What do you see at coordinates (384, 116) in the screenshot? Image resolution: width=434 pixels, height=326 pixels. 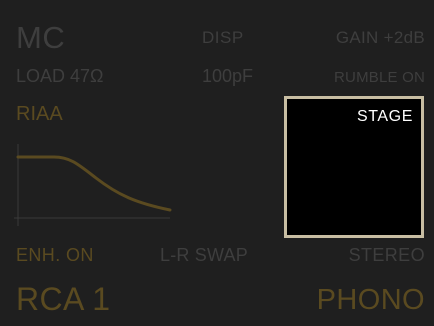 I see `stage-label: STAGE` at bounding box center [384, 116].